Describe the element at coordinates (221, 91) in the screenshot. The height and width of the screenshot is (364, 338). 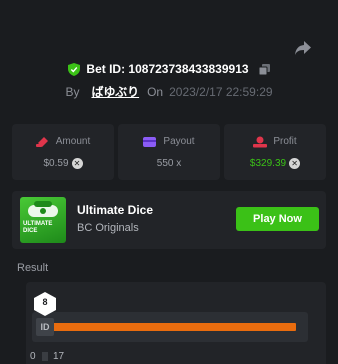
I see `bet-date: 2023/2/17 22:59:29` at that location.